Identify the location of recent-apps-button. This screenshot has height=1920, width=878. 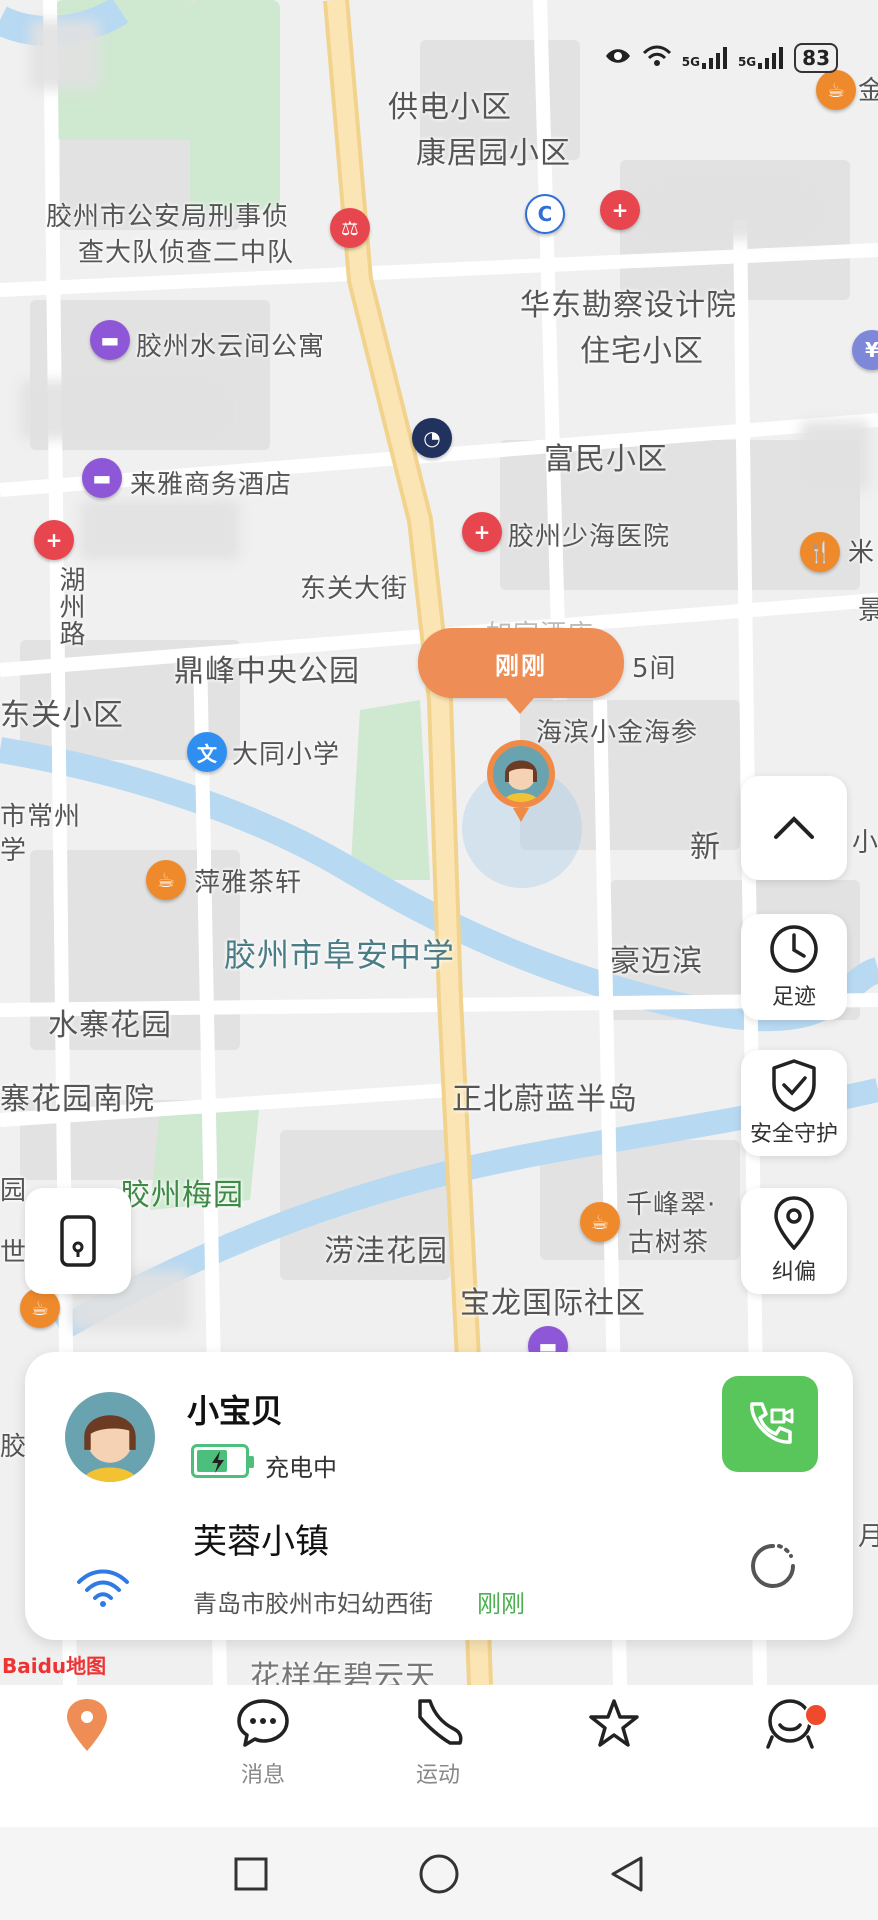
(251, 1874).